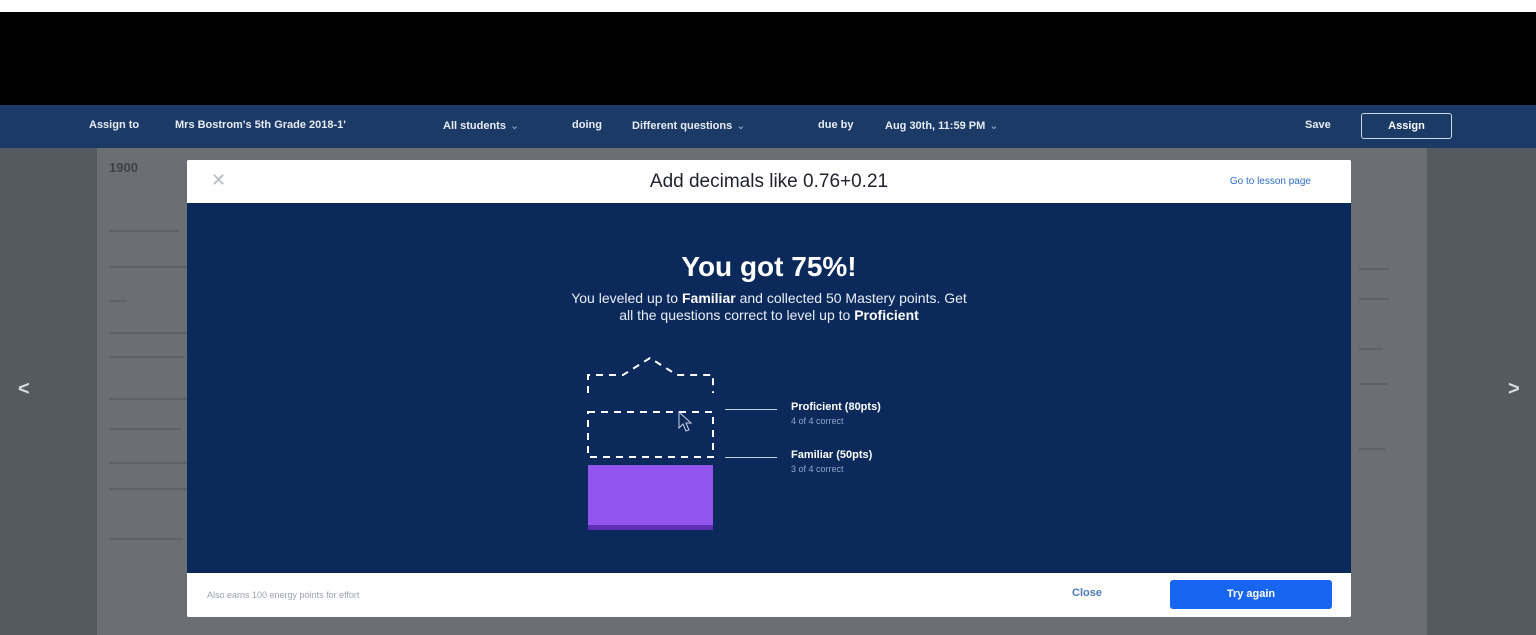  Describe the element at coordinates (626, 298) in the screenshot. I see `message-text: You leveled up to` at that location.